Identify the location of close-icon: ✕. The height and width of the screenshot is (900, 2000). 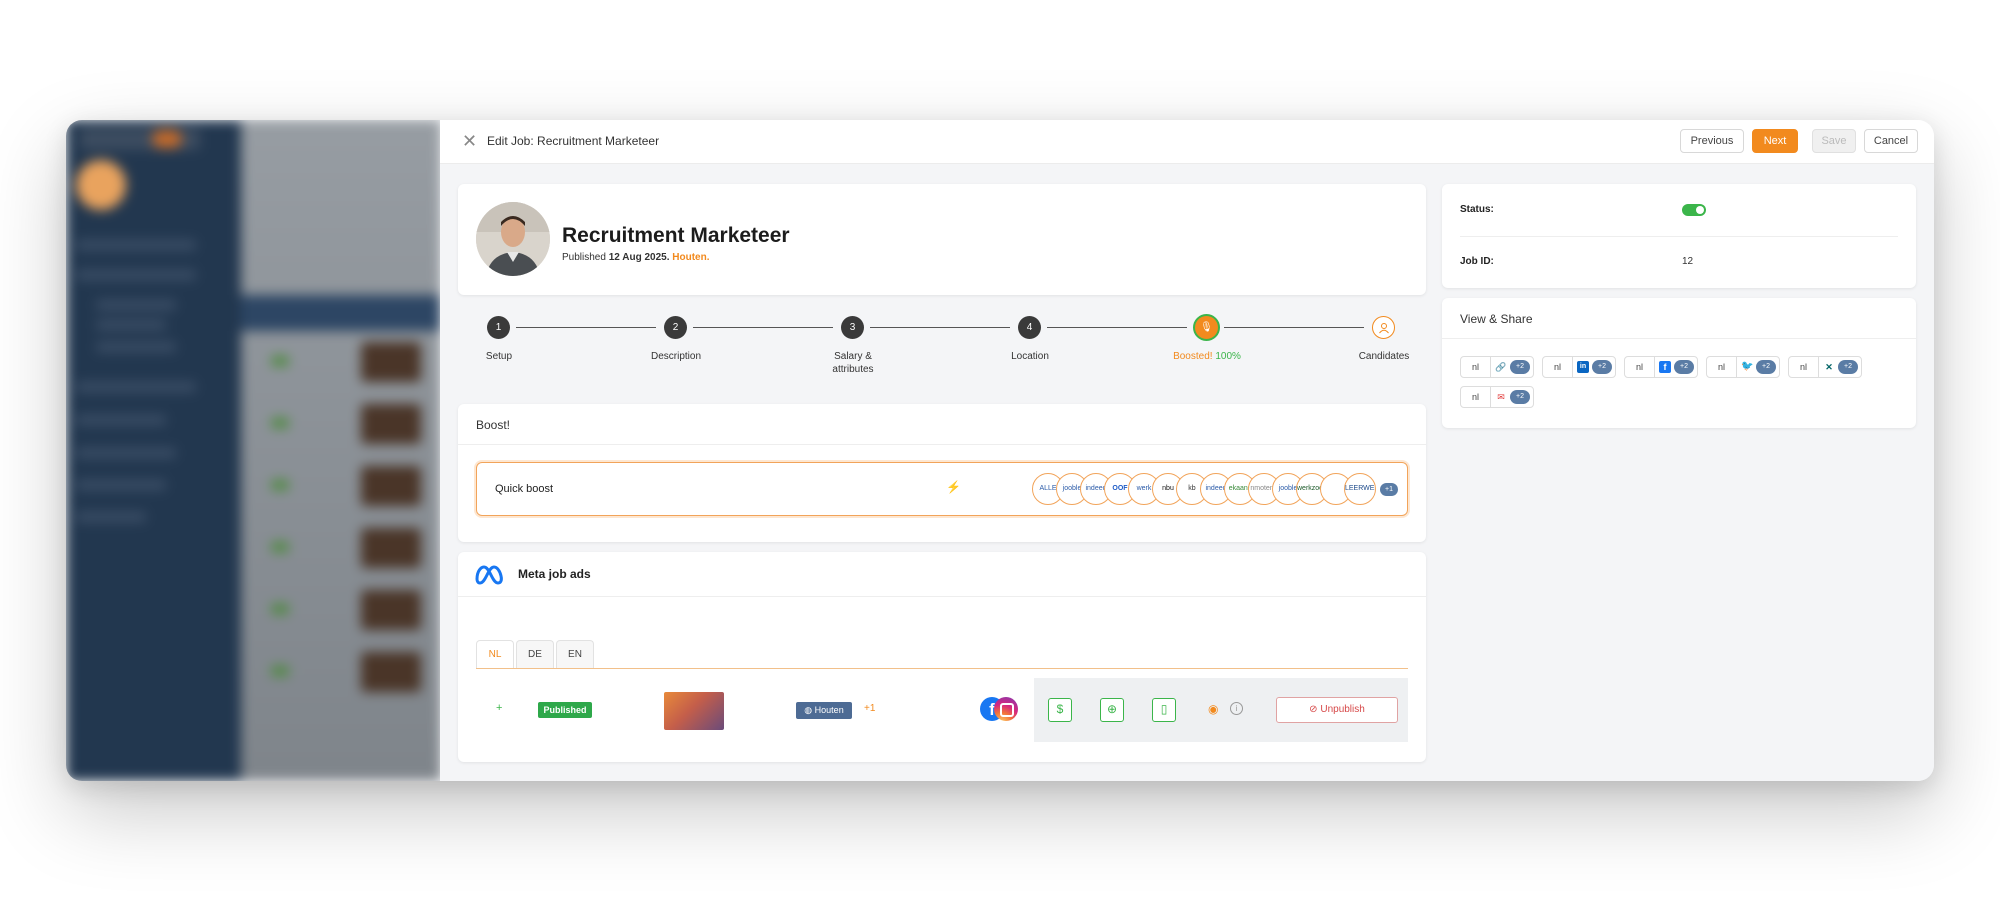
(469, 141).